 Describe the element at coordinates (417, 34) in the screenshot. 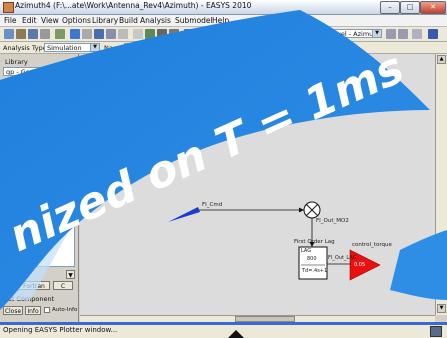

I see `properties-icon` at that location.